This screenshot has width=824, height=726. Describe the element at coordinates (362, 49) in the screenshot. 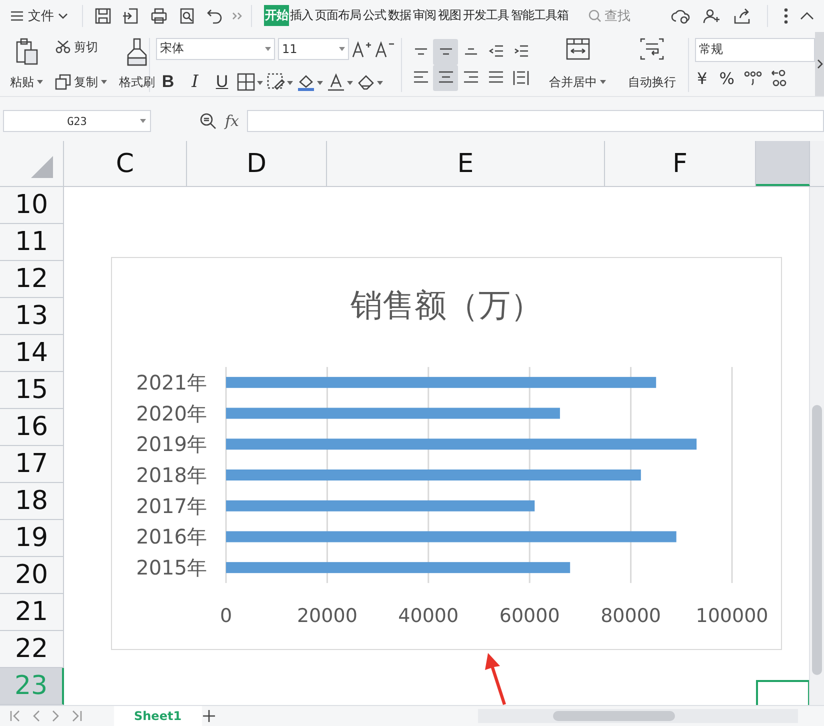

I see `increase-font-icon` at that location.